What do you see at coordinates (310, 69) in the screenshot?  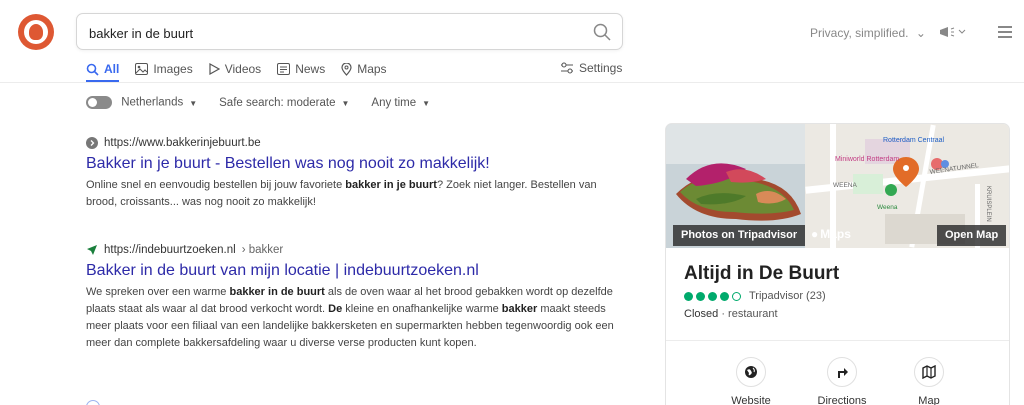 I see `tab-label: News` at bounding box center [310, 69].